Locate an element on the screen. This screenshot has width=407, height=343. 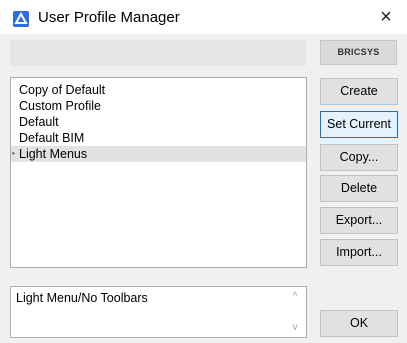
set-current-button: Set Current is located at coordinates (359, 124).